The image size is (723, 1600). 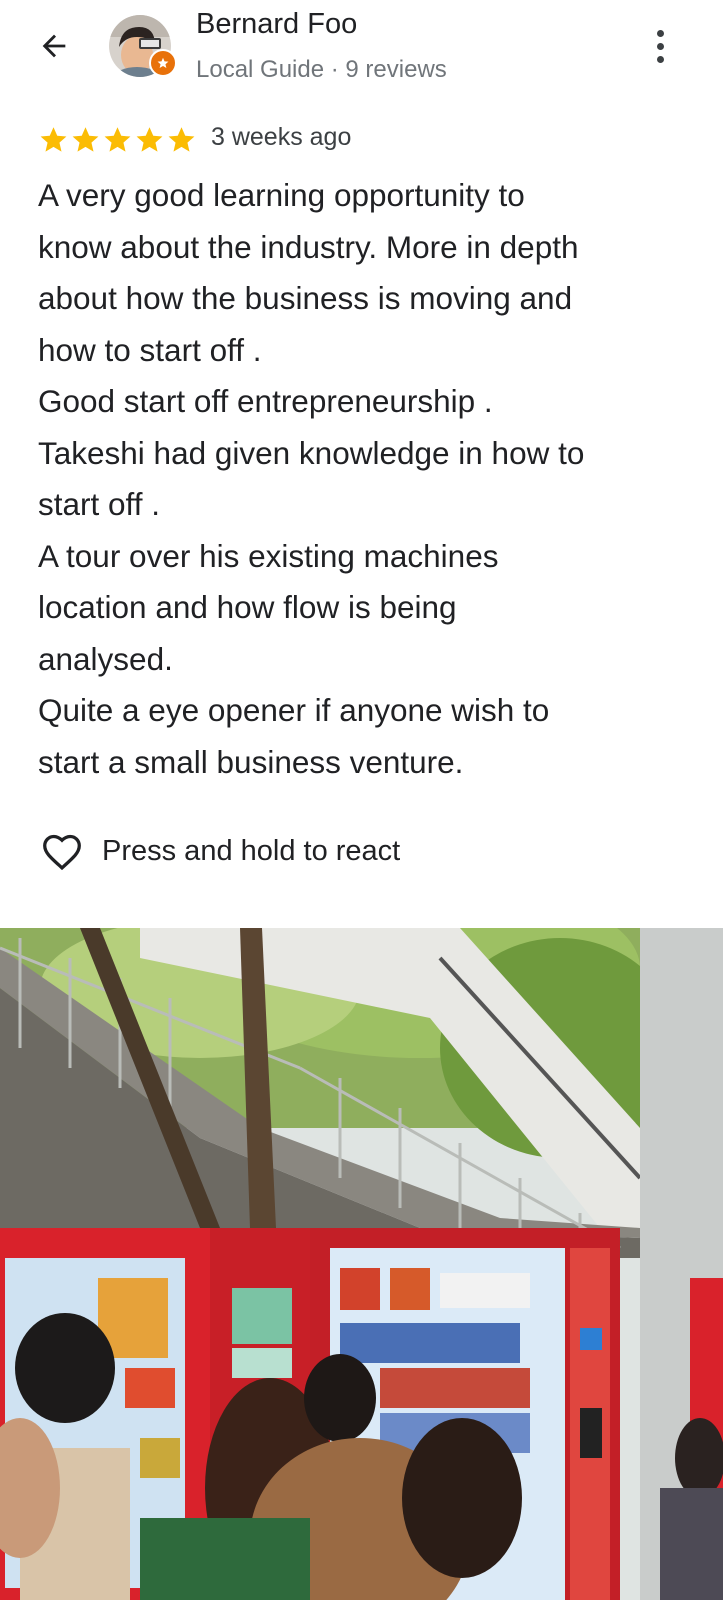 I want to click on review-line: start off ., so click(x=99, y=504).